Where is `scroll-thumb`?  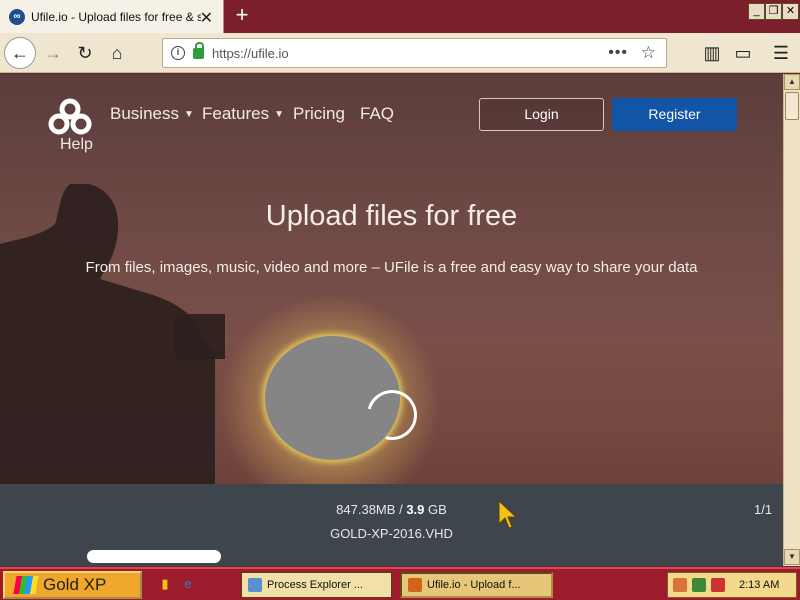
scroll-thumb is located at coordinates (792, 106).